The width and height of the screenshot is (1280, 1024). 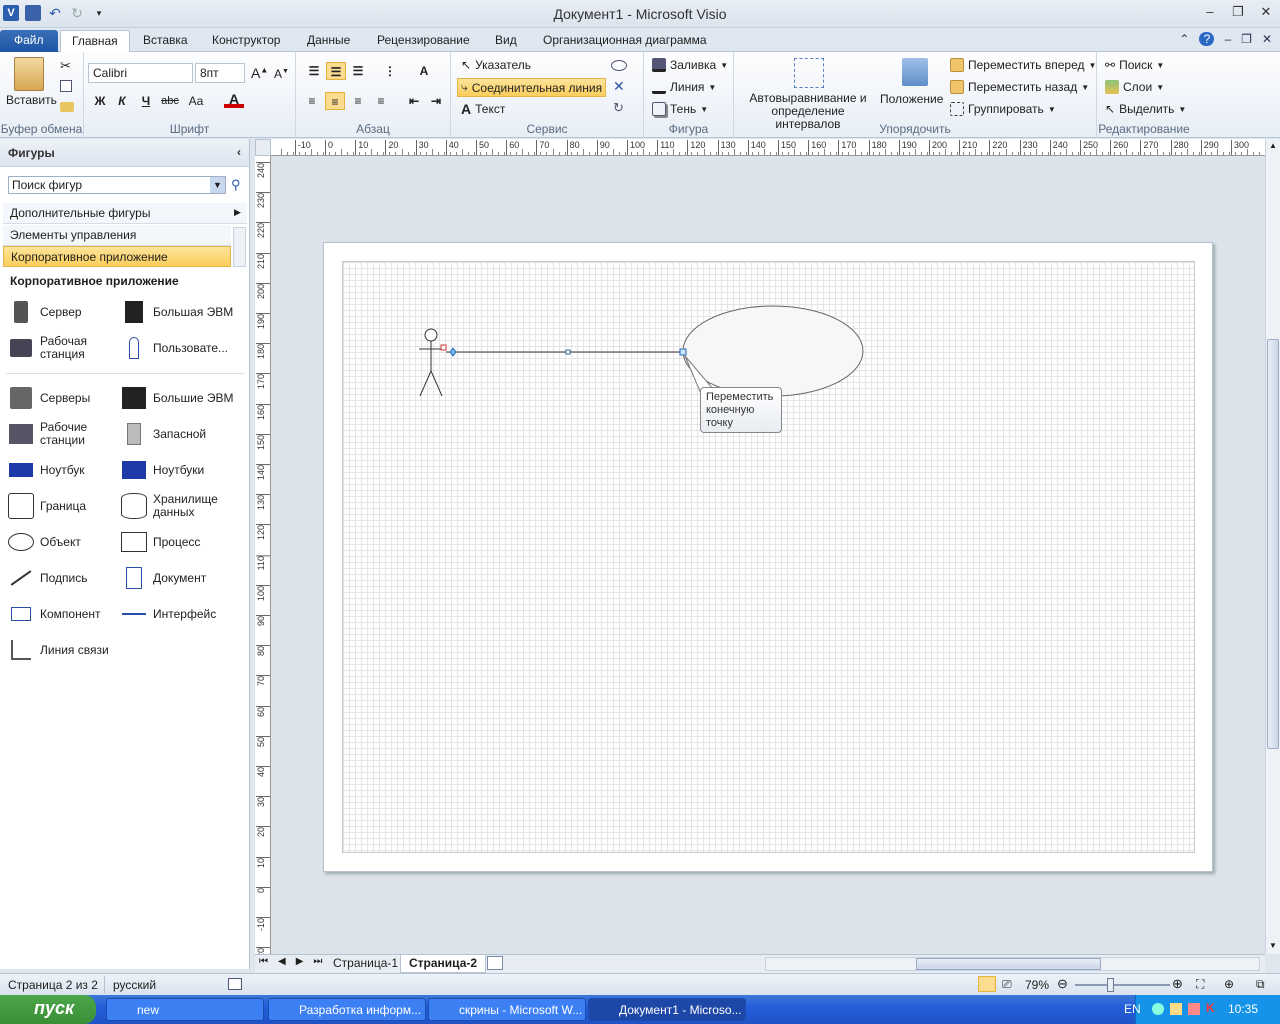 What do you see at coordinates (65, 470) in the screenshot?
I see `stencil-shape: Ноутбук` at bounding box center [65, 470].